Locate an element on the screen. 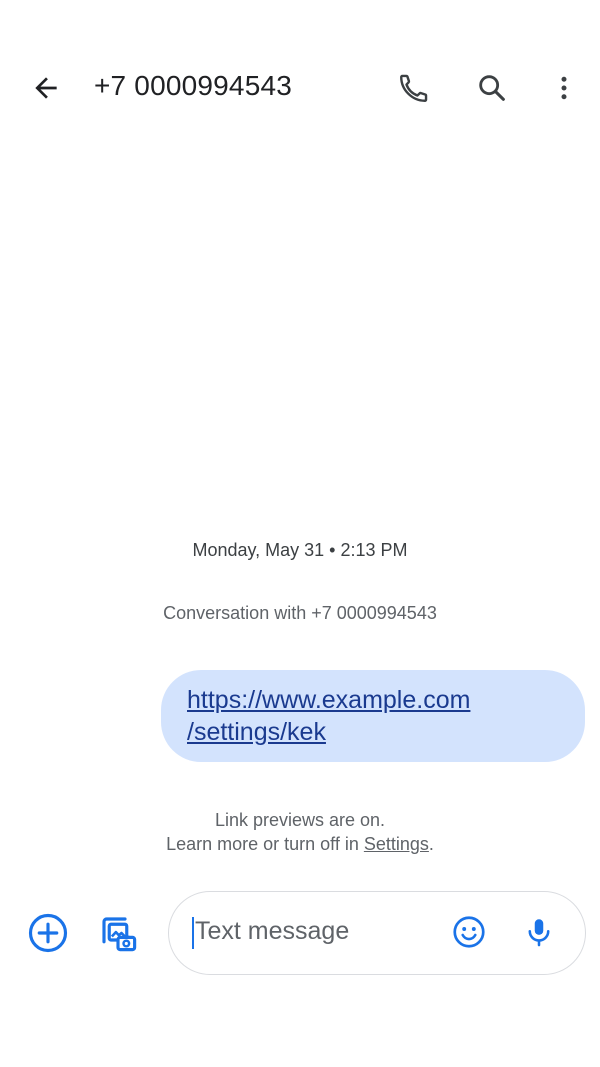  search-icon is located at coordinates (492, 88).